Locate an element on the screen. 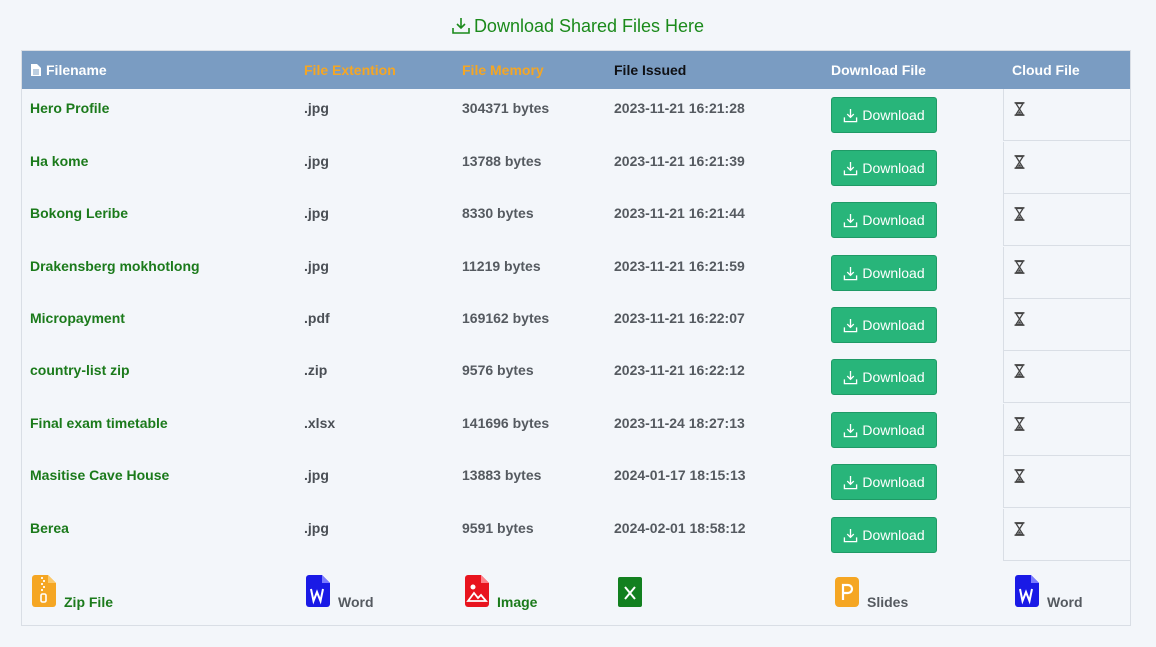 This screenshot has height=647, width=1156. page-title: Download Shared Files Here is located at coordinates (578, 28).